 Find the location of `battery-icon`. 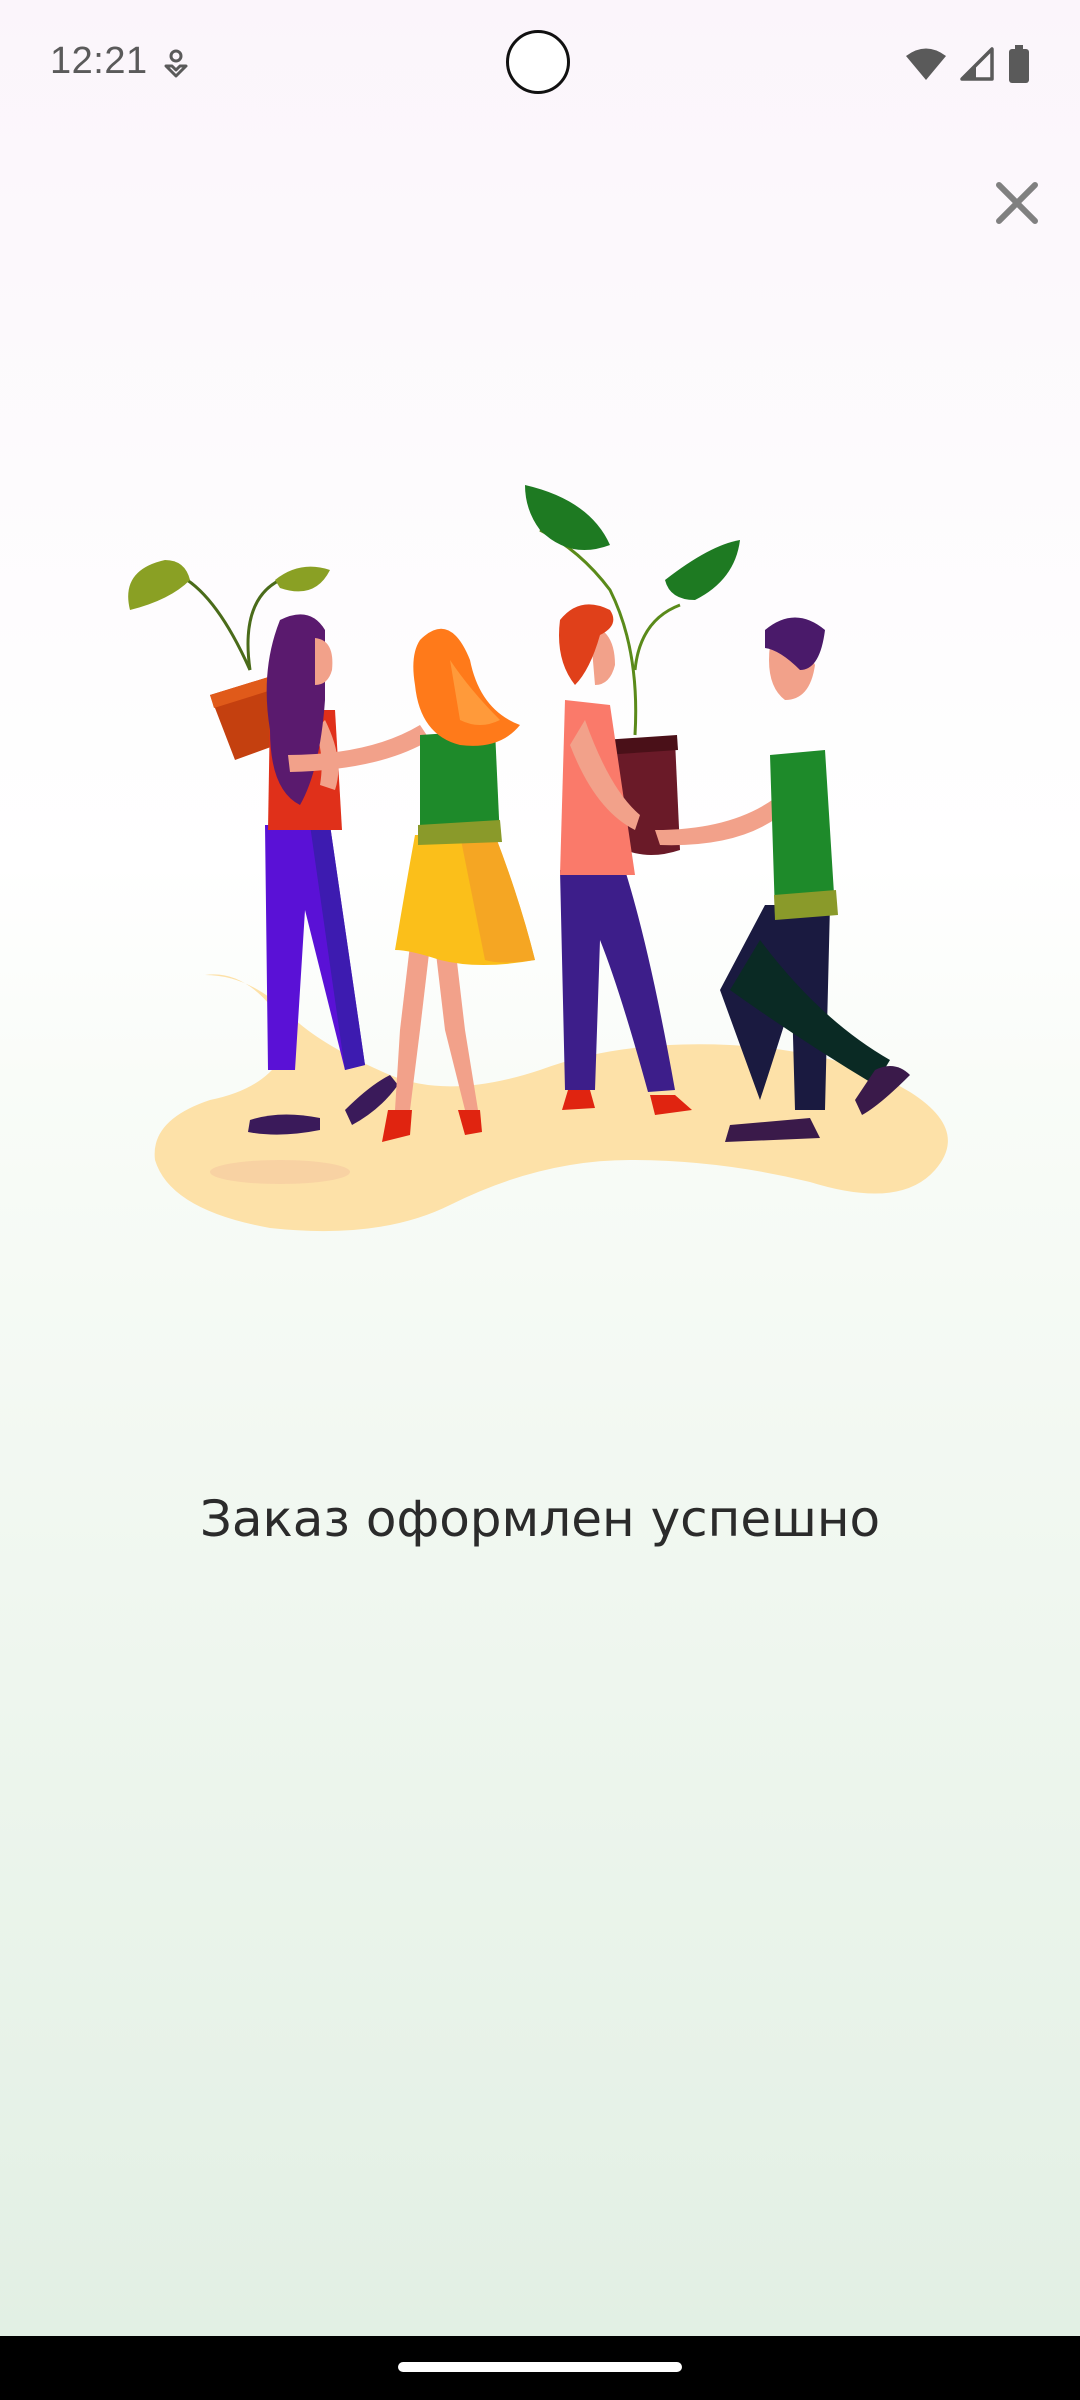

battery-icon is located at coordinates (1019, 64).